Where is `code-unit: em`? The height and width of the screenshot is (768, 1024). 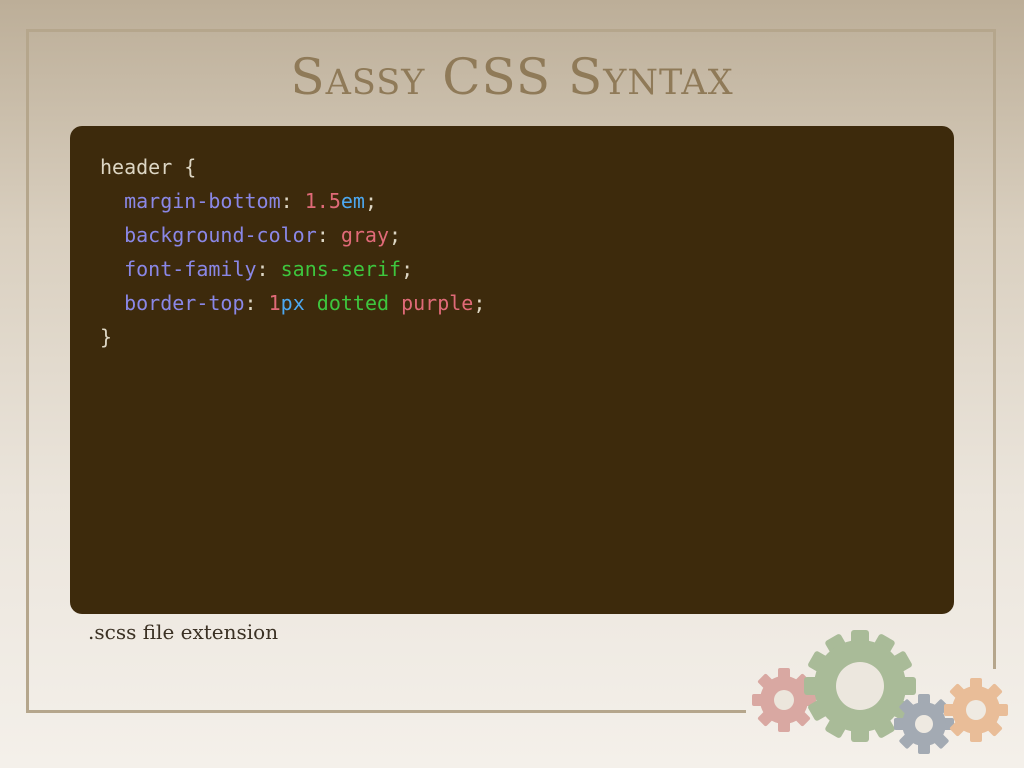
code-unit: em is located at coordinates (352, 201).